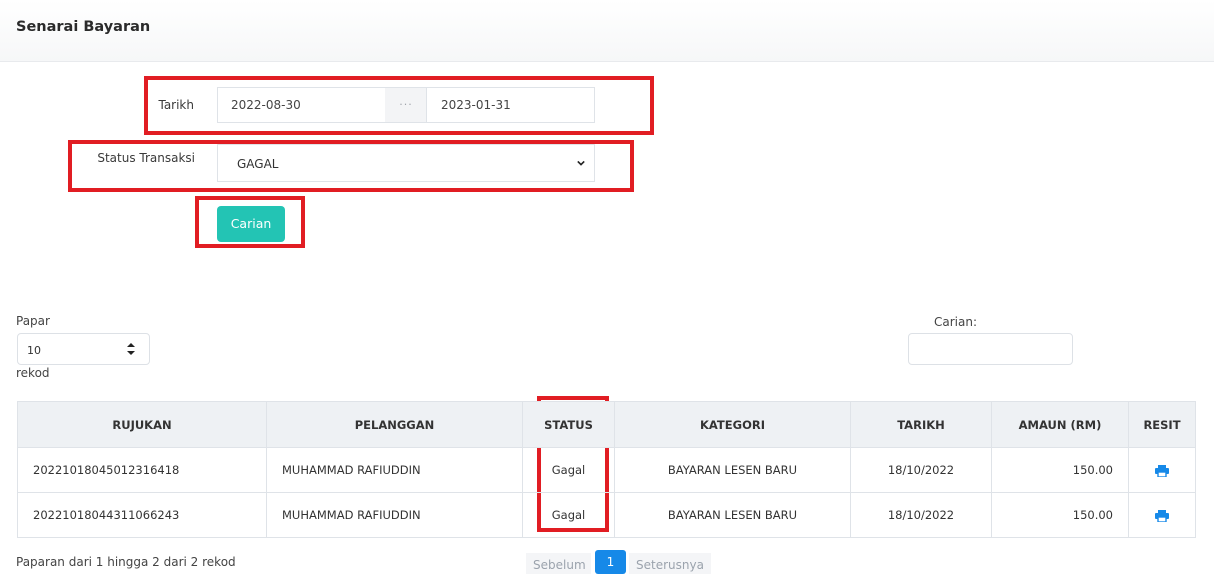  What do you see at coordinates (83, 349) in the screenshot?
I see `entries-length-select: 10` at bounding box center [83, 349].